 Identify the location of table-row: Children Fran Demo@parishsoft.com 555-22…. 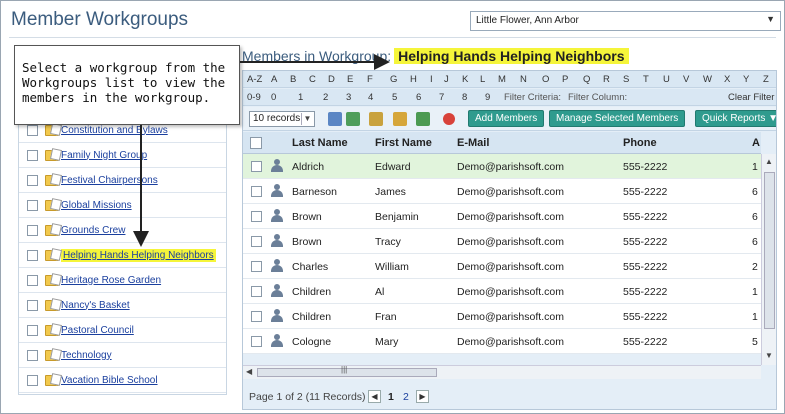
(502, 316).